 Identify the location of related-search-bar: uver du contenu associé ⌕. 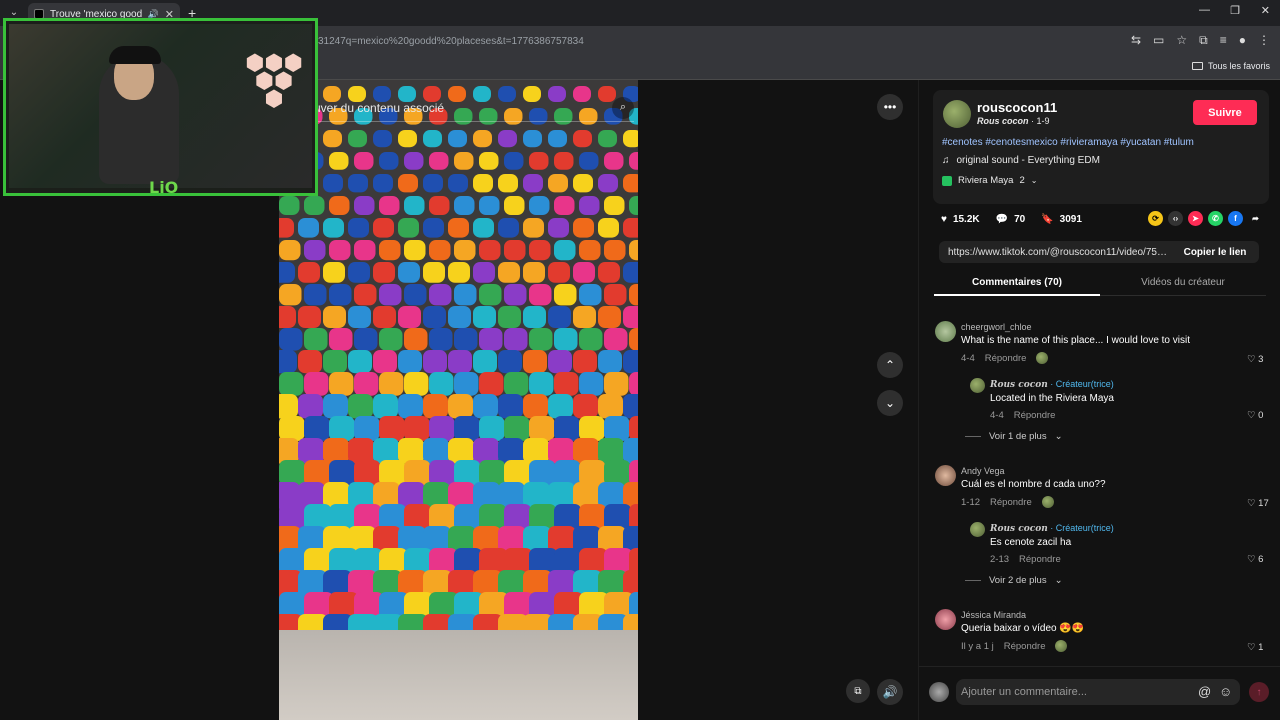
(474, 108).